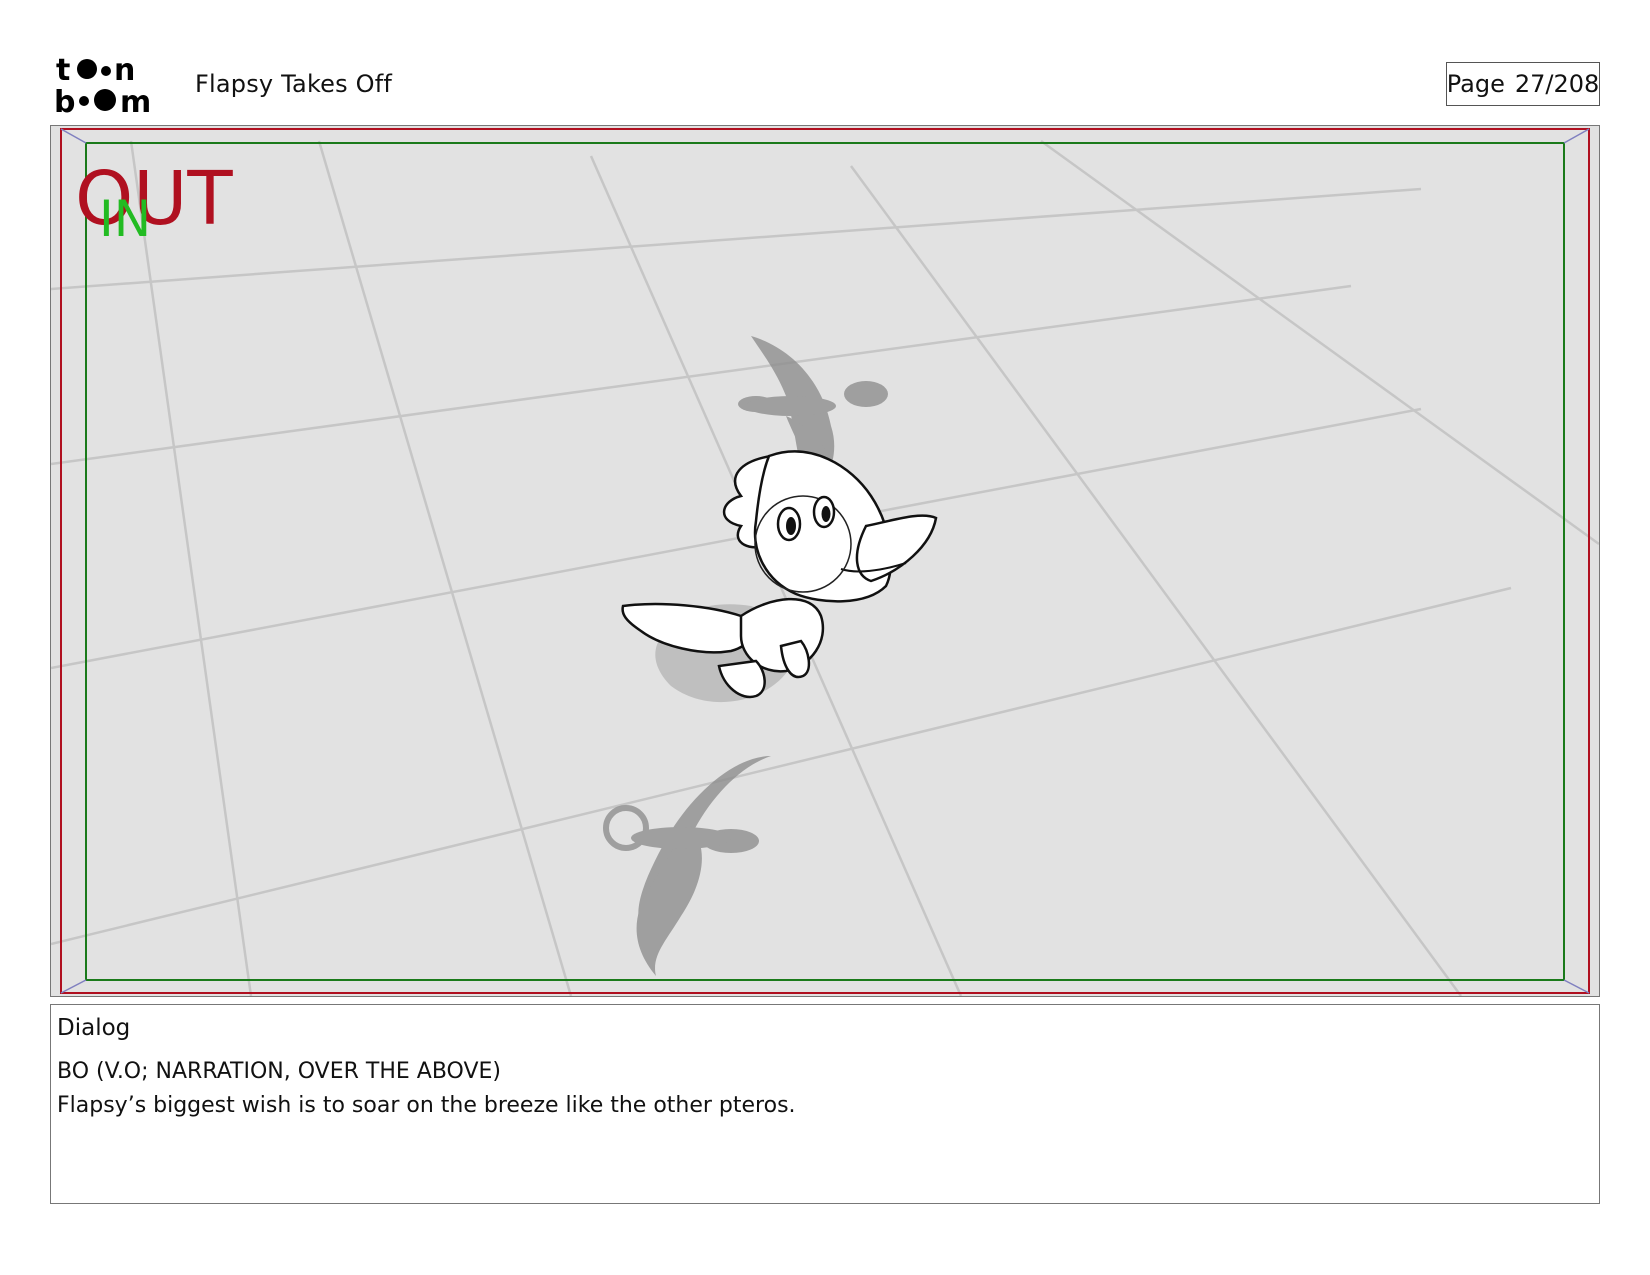 This screenshot has height=1275, width=1650. Describe the element at coordinates (124, 70) in the screenshot. I see `svg-text: n` at that location.